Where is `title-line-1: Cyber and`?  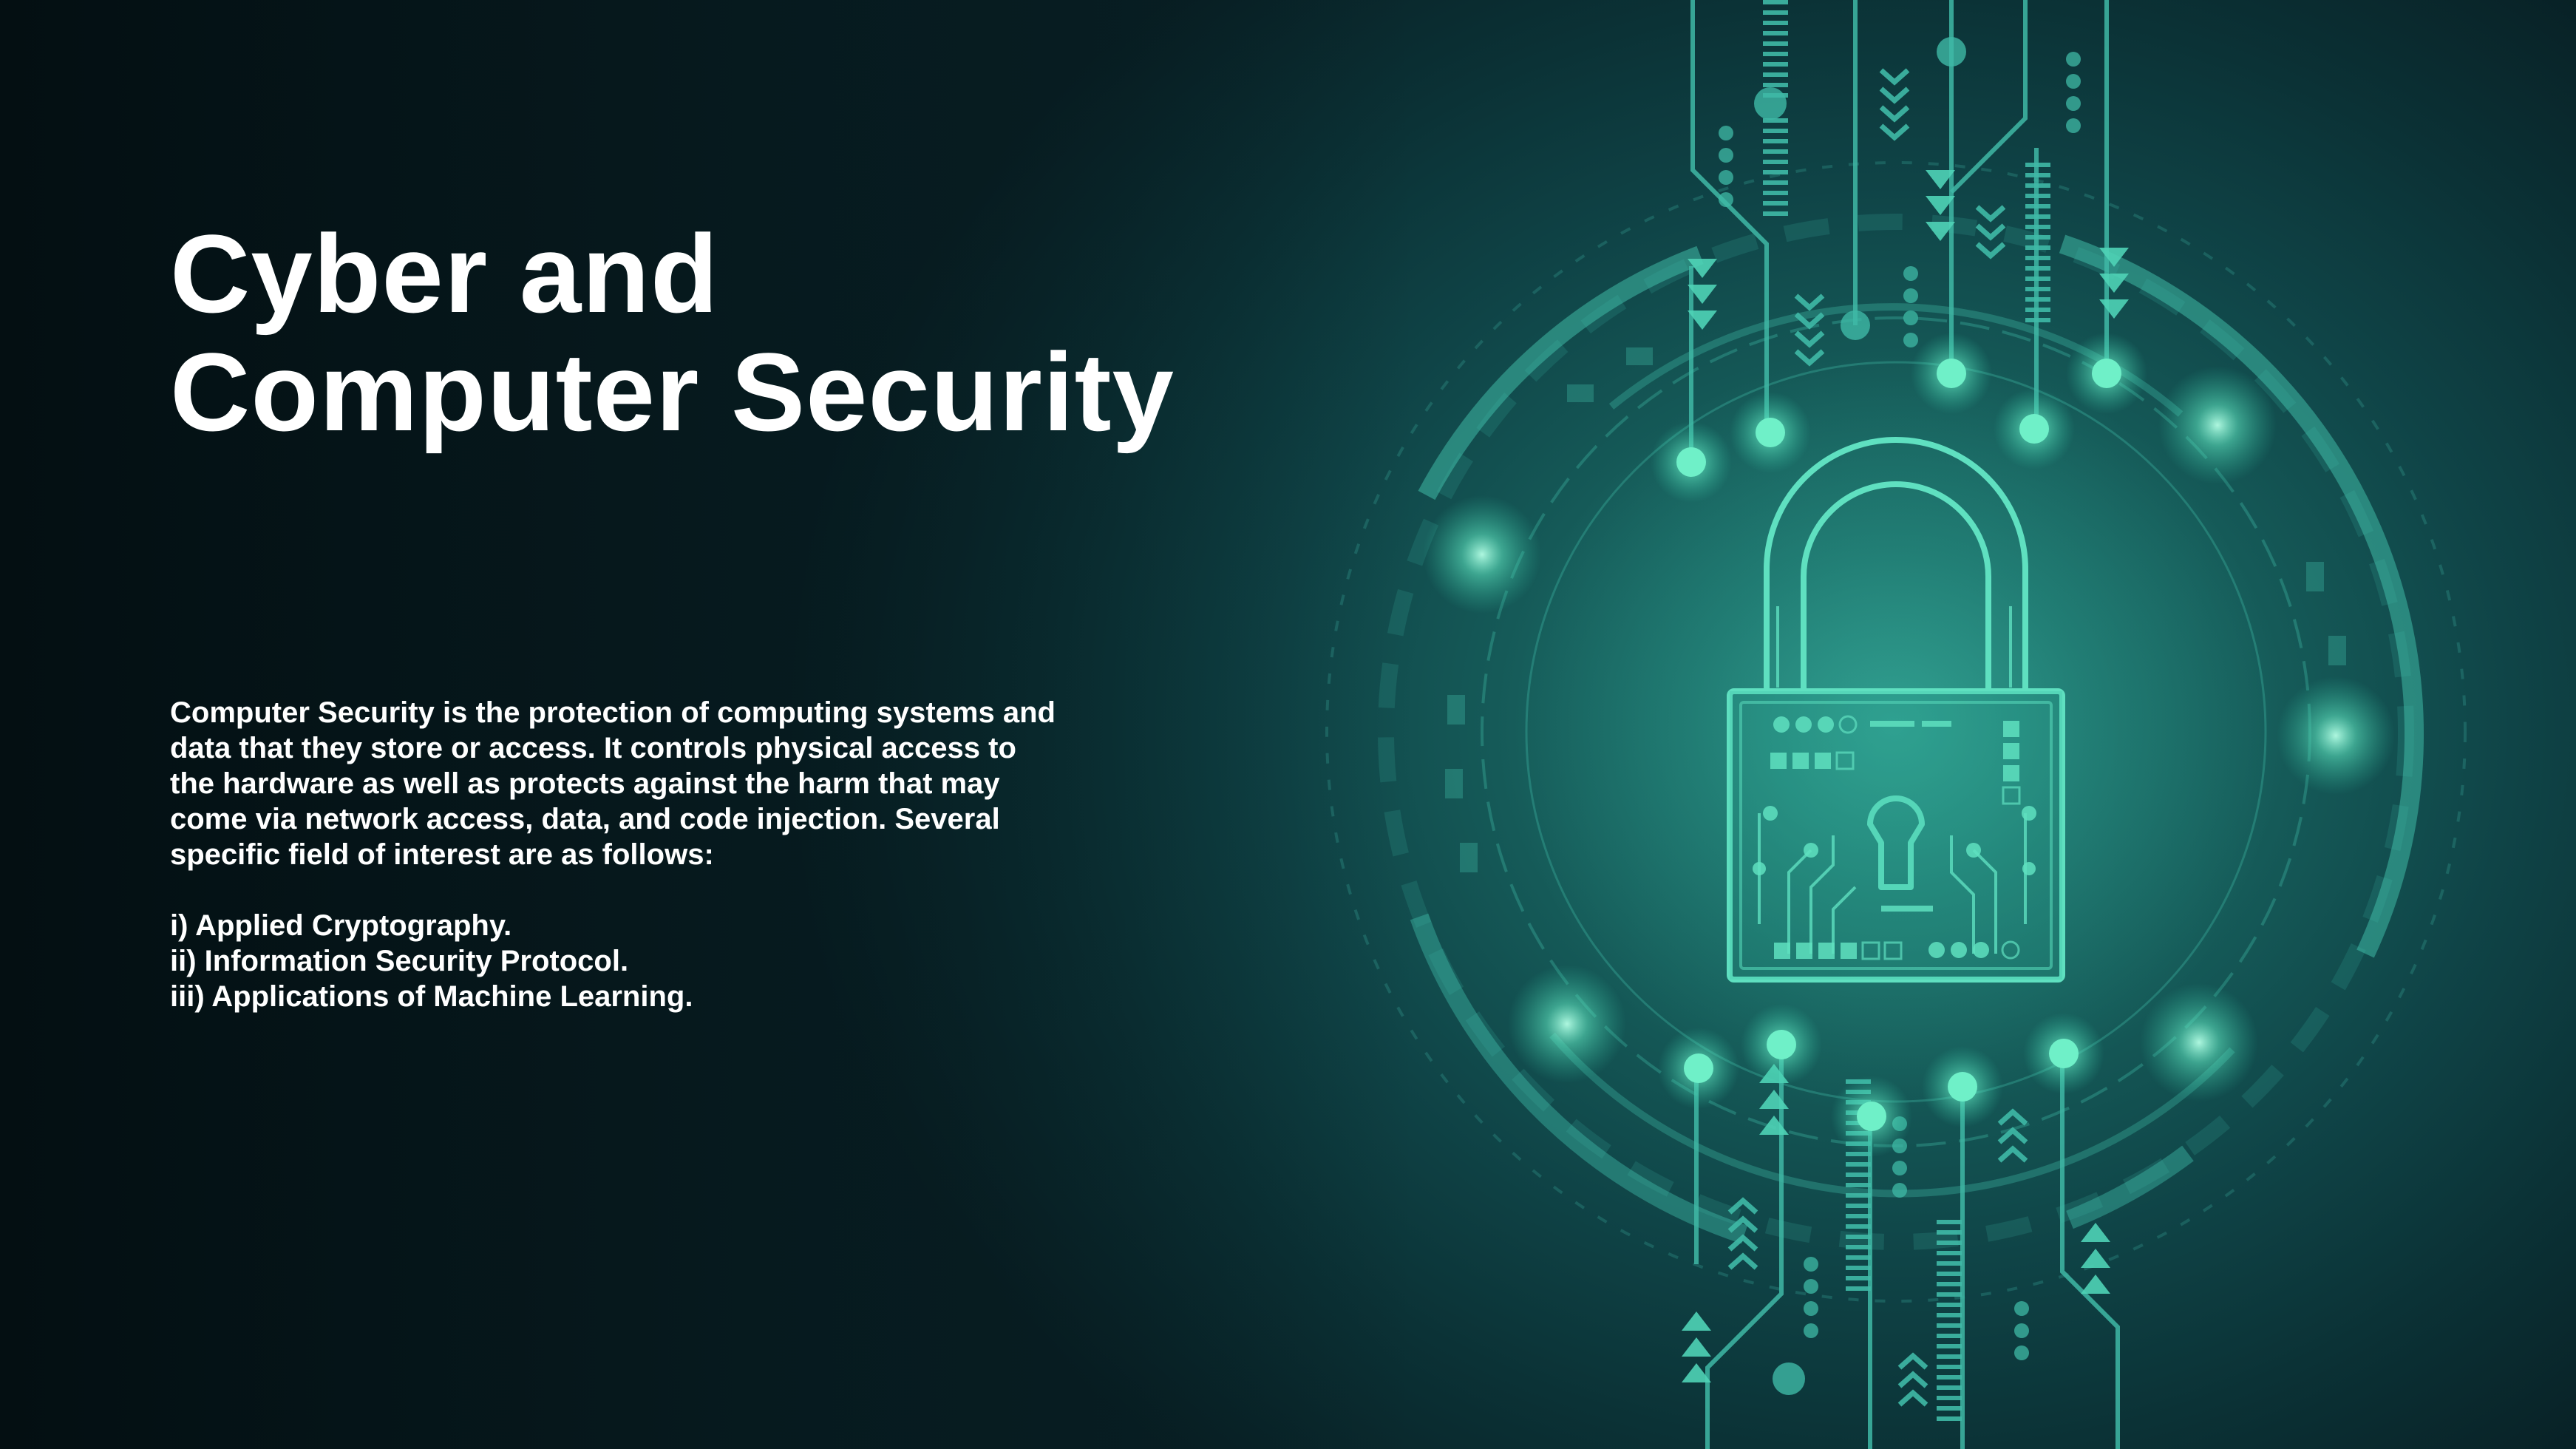 title-line-1: Cyber and is located at coordinates (444, 273).